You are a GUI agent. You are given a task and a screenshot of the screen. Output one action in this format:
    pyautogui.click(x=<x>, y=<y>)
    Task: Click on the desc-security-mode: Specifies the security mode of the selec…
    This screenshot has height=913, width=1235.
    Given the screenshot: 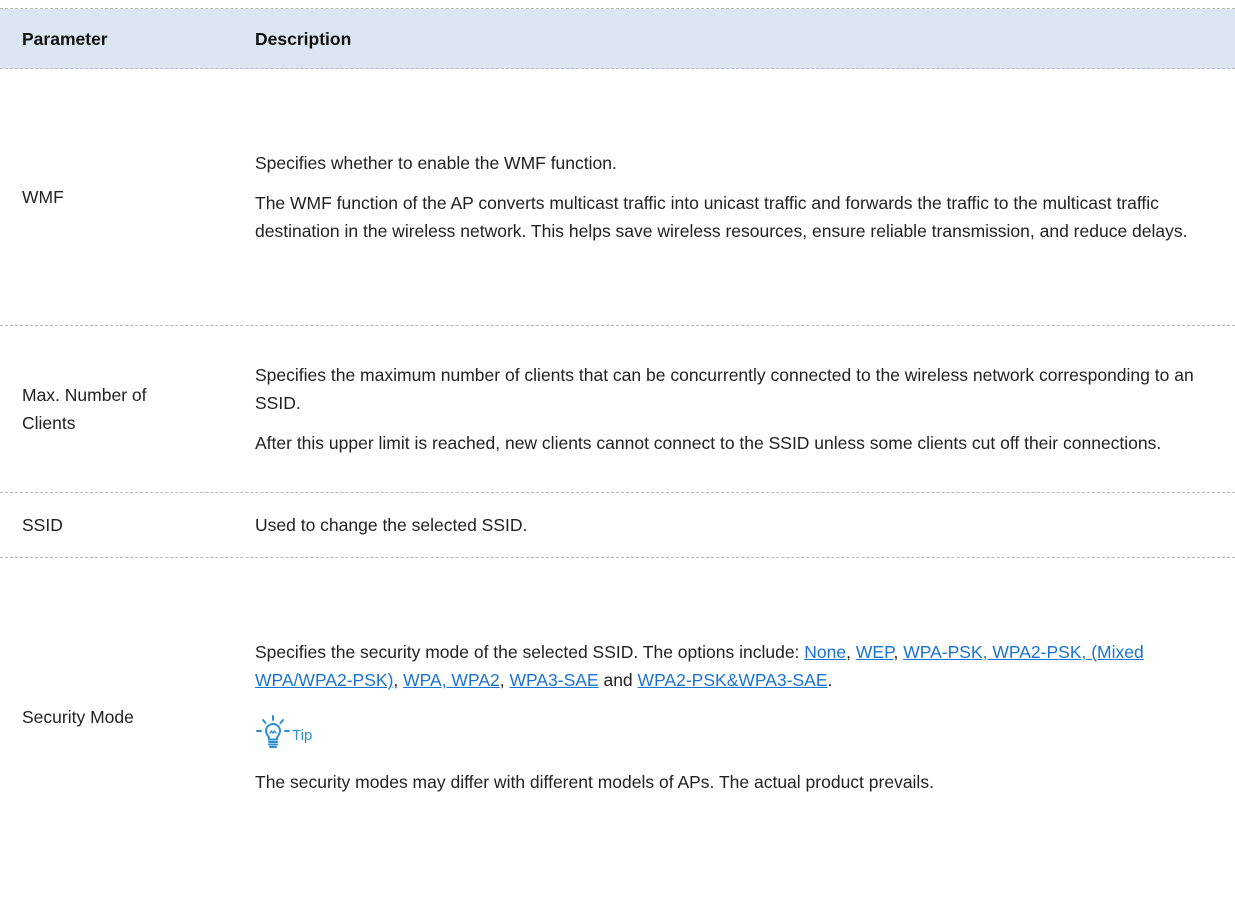 What is the action you would take?
    pyautogui.click(x=745, y=717)
    